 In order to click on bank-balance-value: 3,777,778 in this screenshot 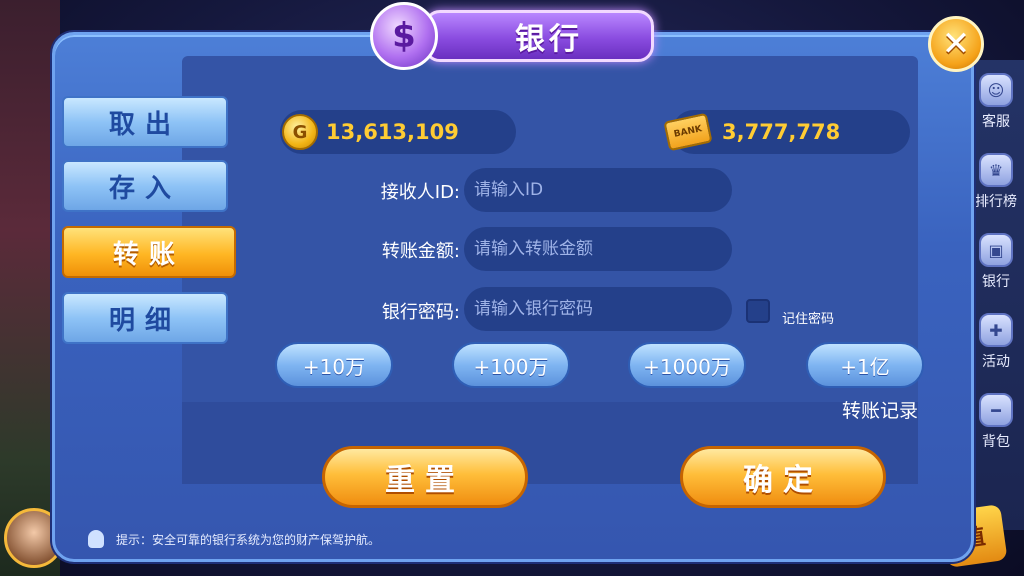, I will do `click(781, 132)`.